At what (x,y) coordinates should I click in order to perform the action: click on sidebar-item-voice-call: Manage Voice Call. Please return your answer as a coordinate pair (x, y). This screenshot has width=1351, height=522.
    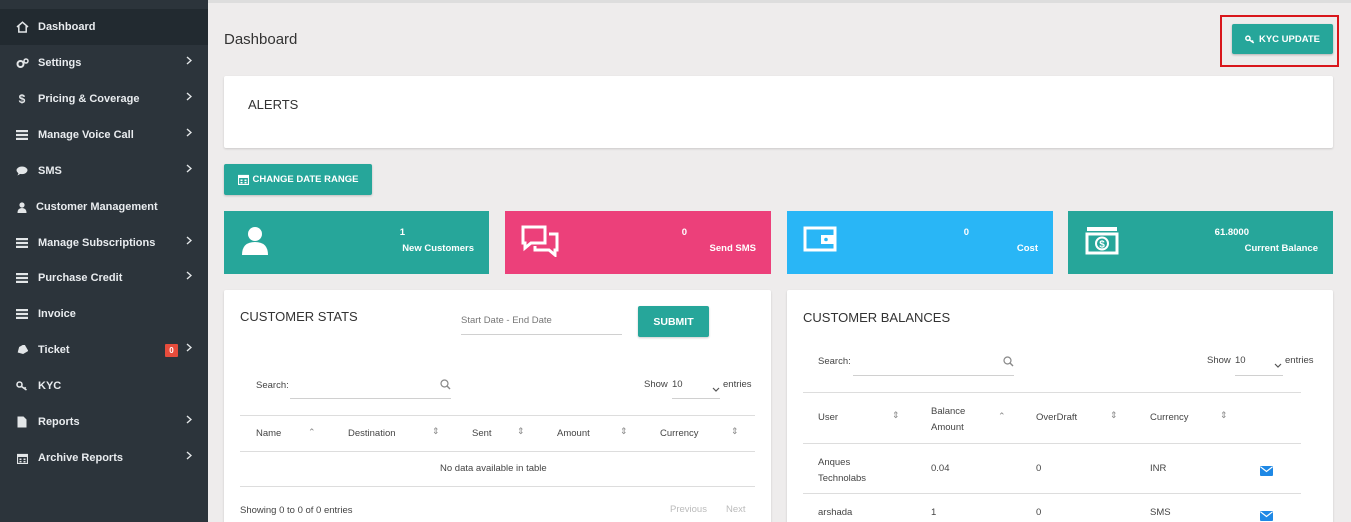
    Looking at the image, I should click on (104, 135).